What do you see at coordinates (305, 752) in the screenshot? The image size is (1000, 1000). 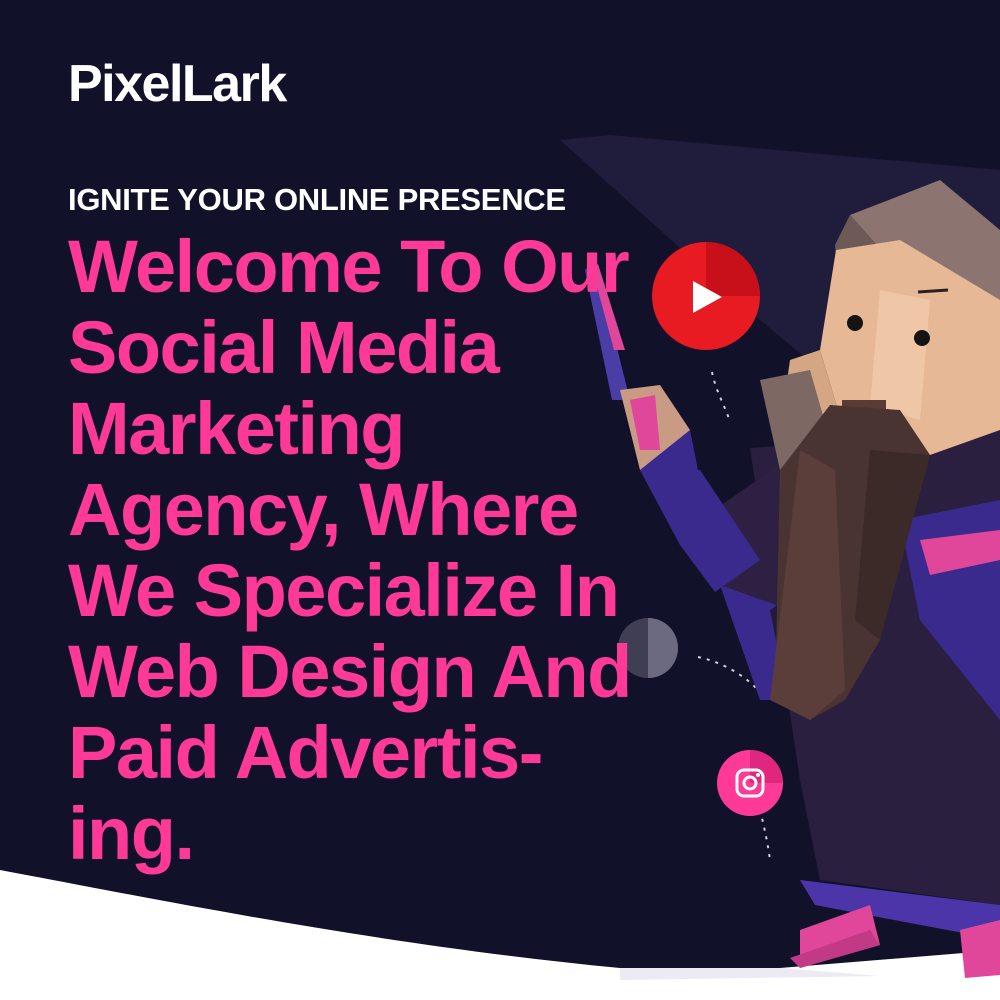 I see `headline-line: Paid Advertis-` at bounding box center [305, 752].